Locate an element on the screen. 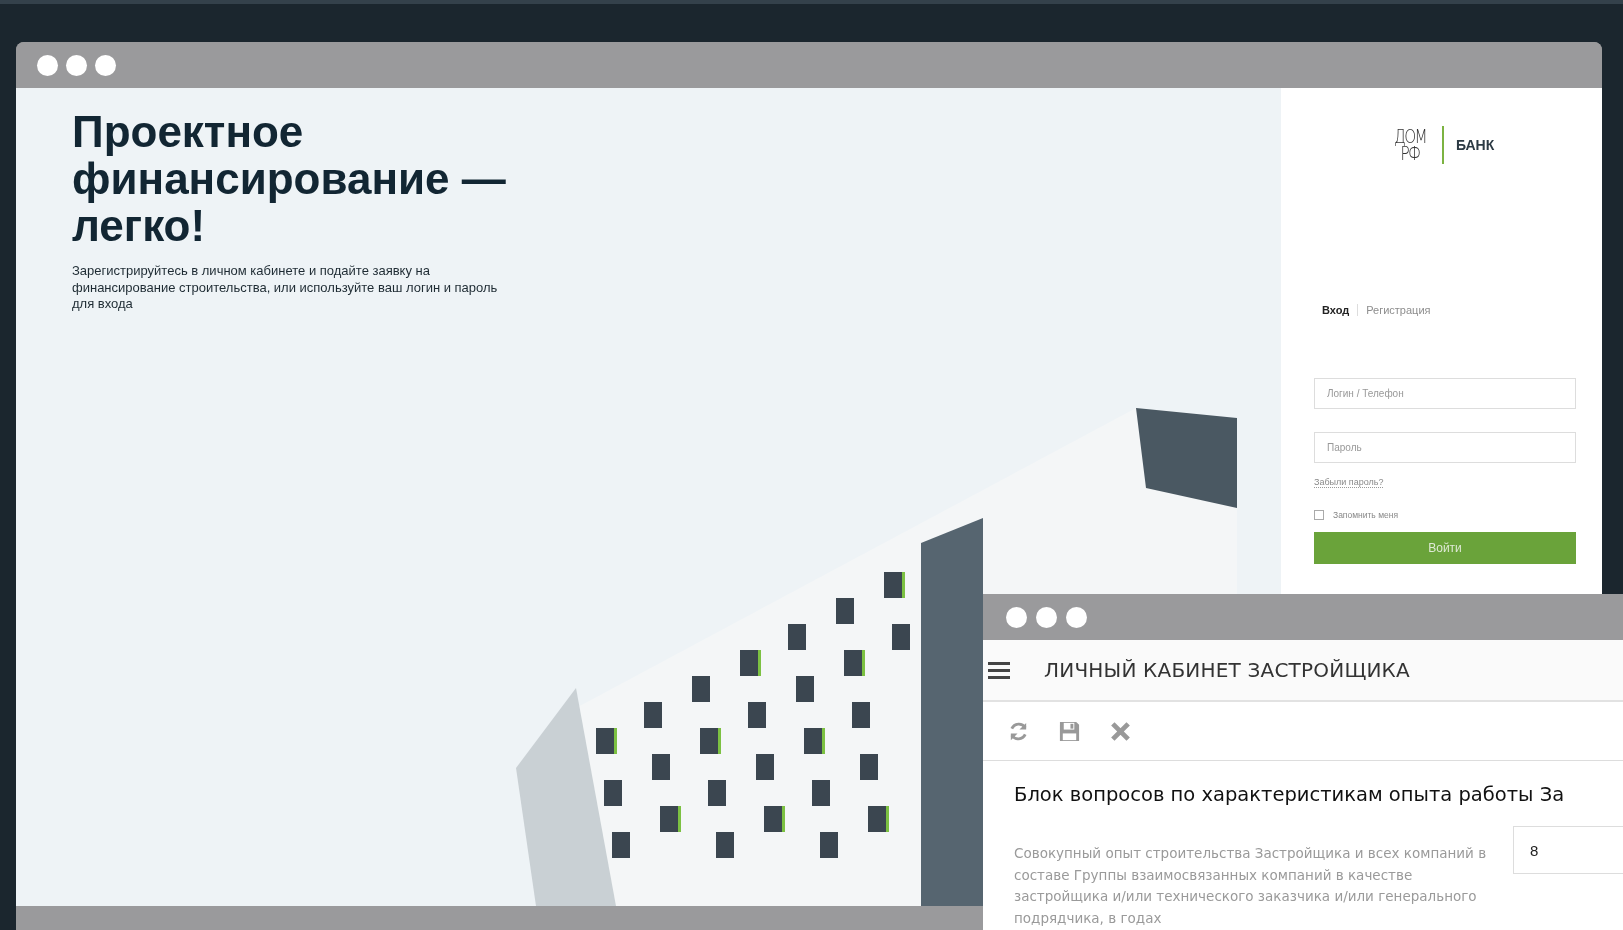  hero-description: Зарегистрируйтесь в личном кабинете и подайте заявку на финансирование строительства, или используйте ваш логин и пароль для входа is located at coordinates (285, 288).